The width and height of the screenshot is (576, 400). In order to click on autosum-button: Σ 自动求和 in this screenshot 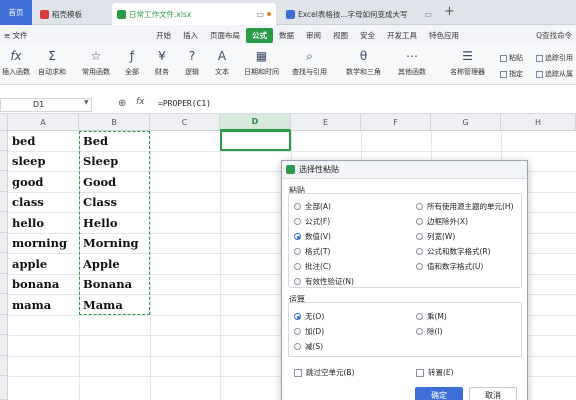, I will do `click(52, 63)`.